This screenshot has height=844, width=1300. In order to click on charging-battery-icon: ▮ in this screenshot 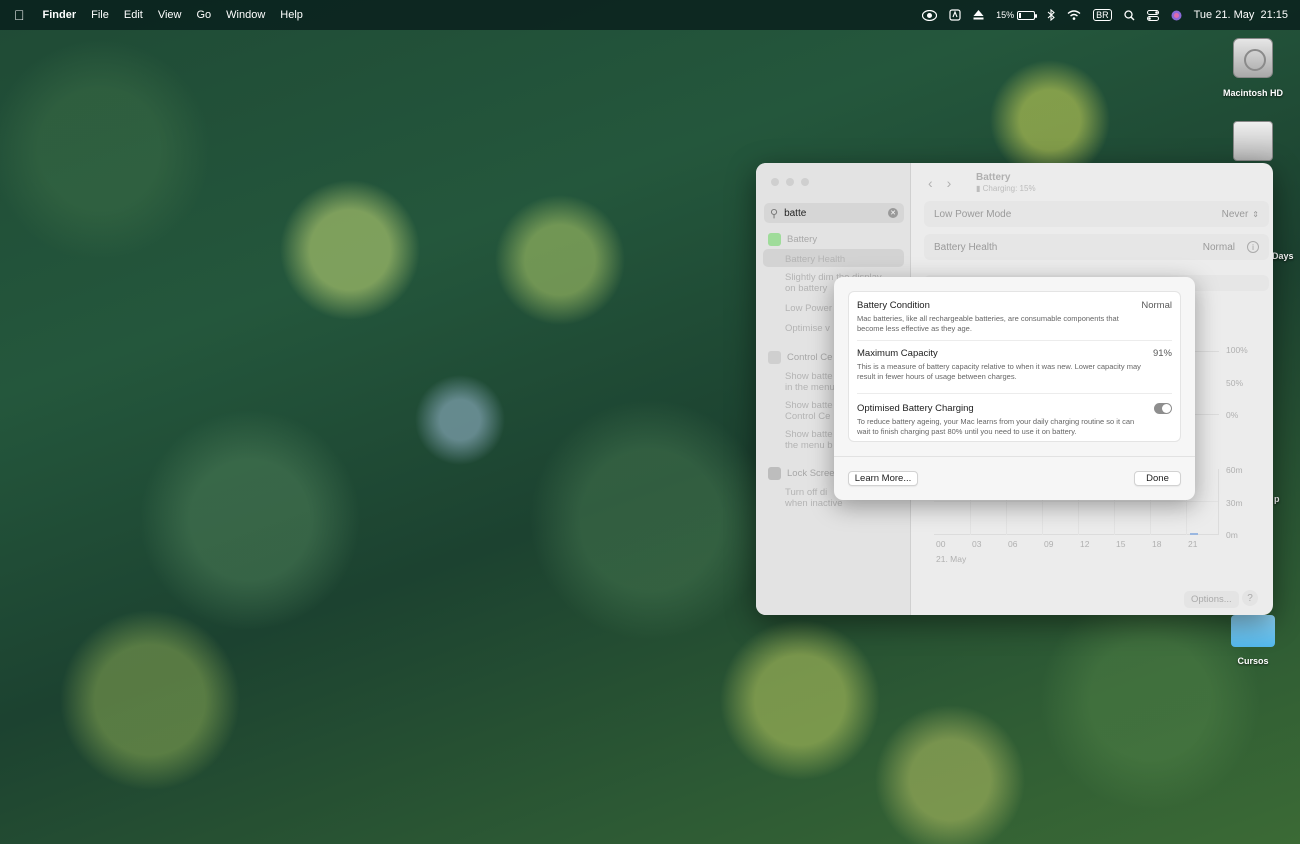, I will do `click(978, 188)`.